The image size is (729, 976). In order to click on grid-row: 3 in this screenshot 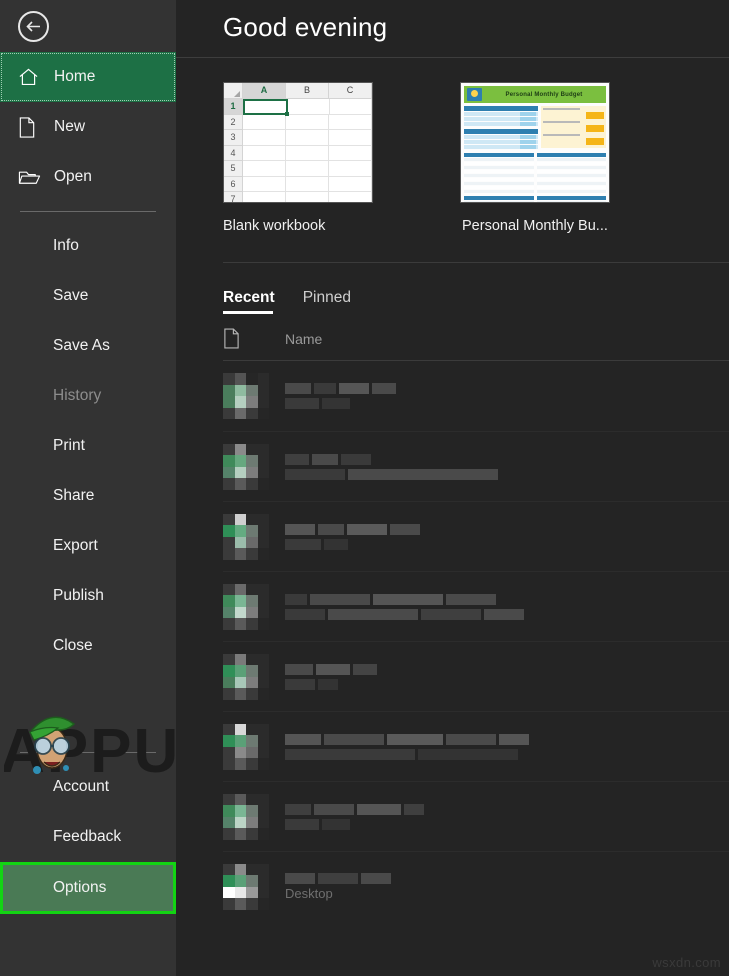, I will do `click(298, 138)`.